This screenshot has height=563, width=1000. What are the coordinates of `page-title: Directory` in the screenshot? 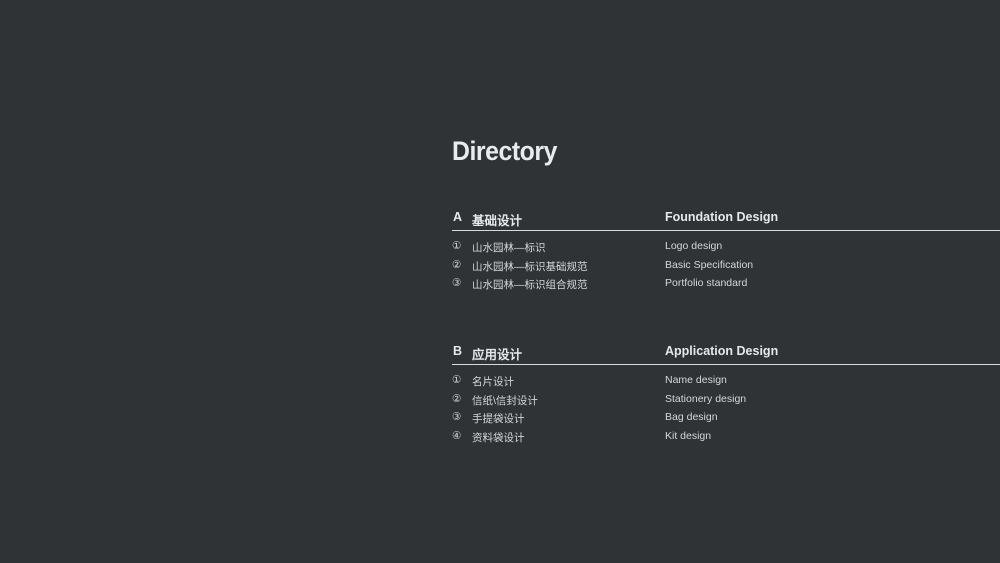 It's located at (504, 151).